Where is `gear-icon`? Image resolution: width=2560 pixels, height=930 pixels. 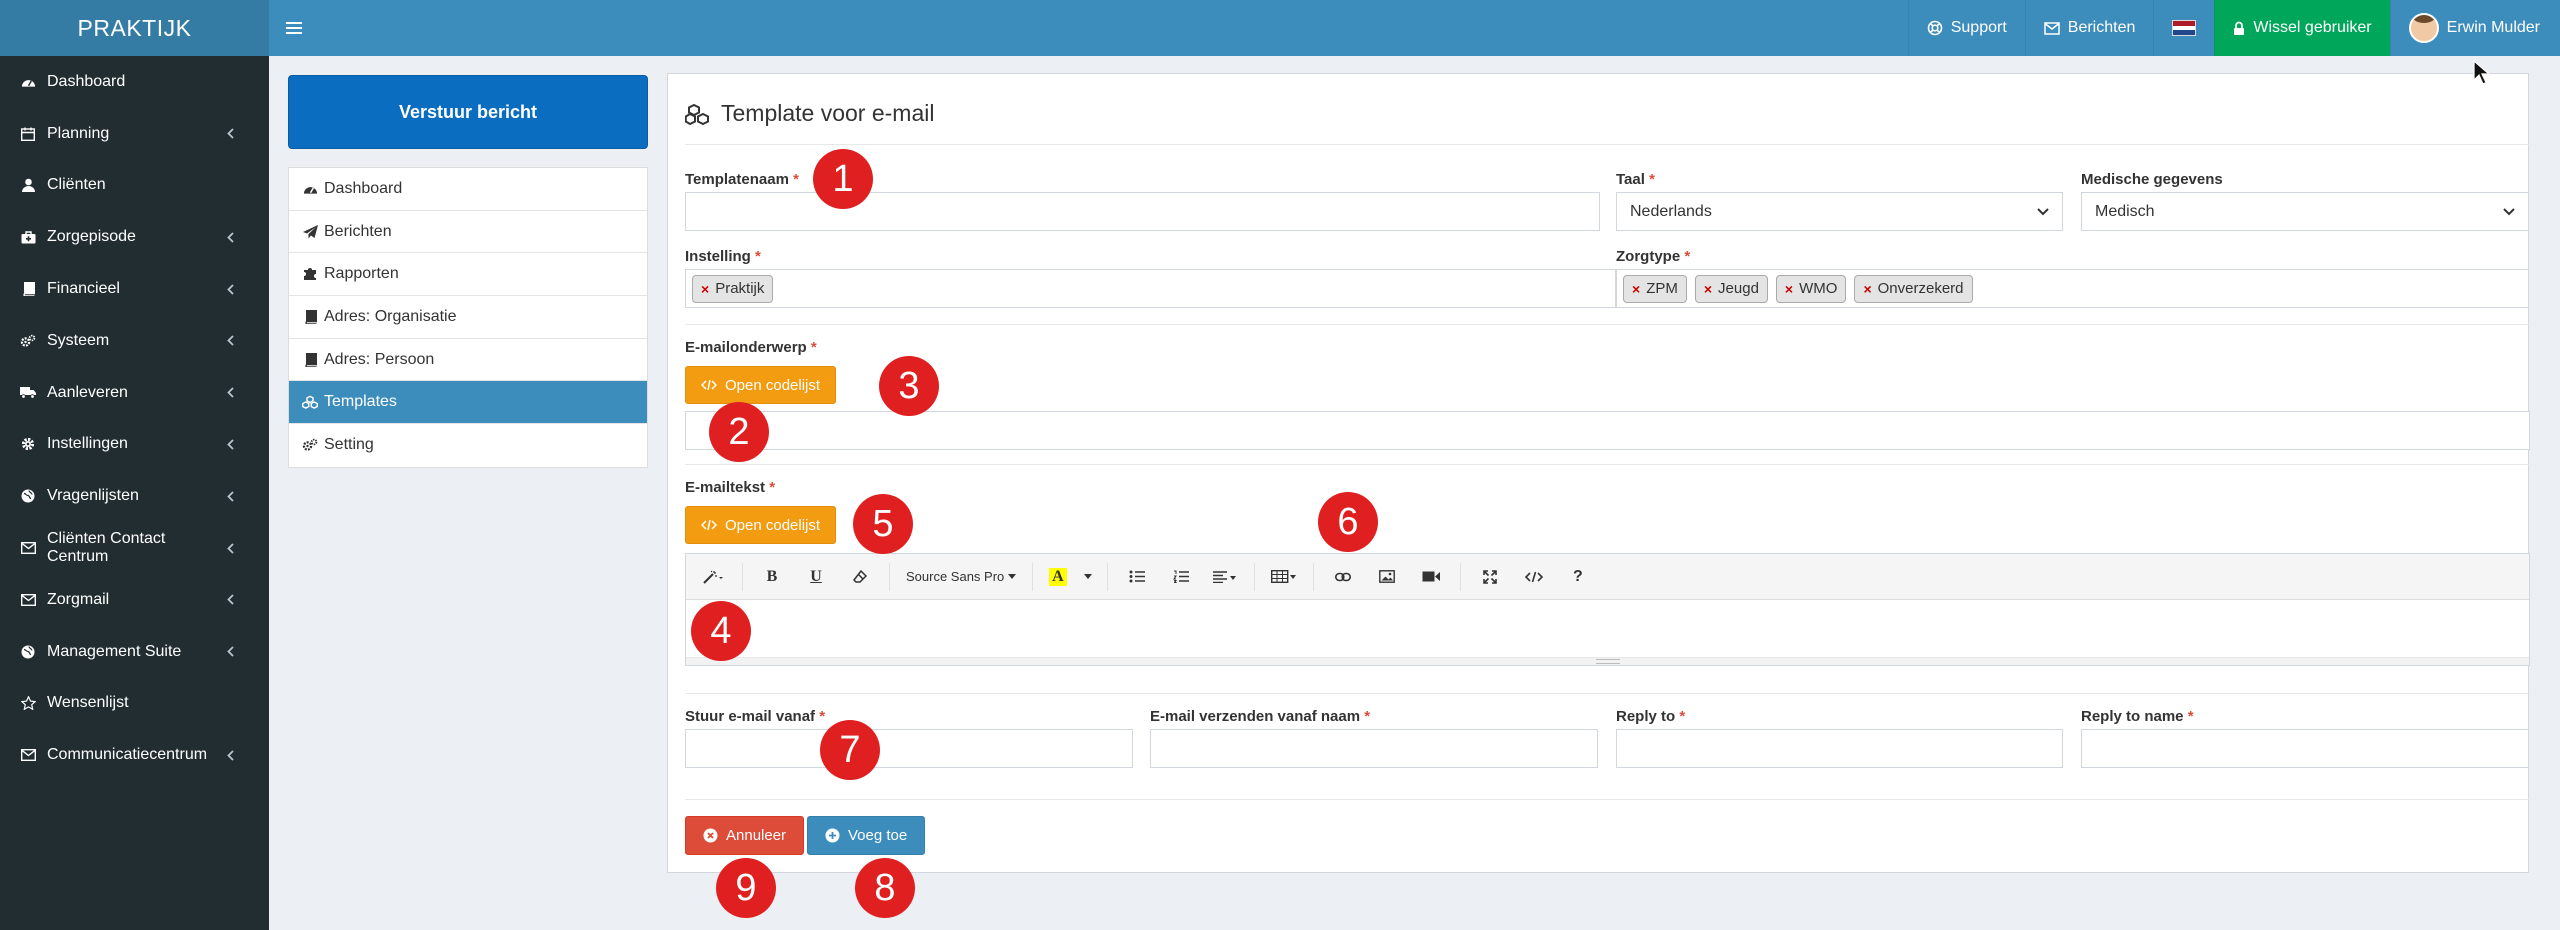
gear-icon is located at coordinates (28, 444).